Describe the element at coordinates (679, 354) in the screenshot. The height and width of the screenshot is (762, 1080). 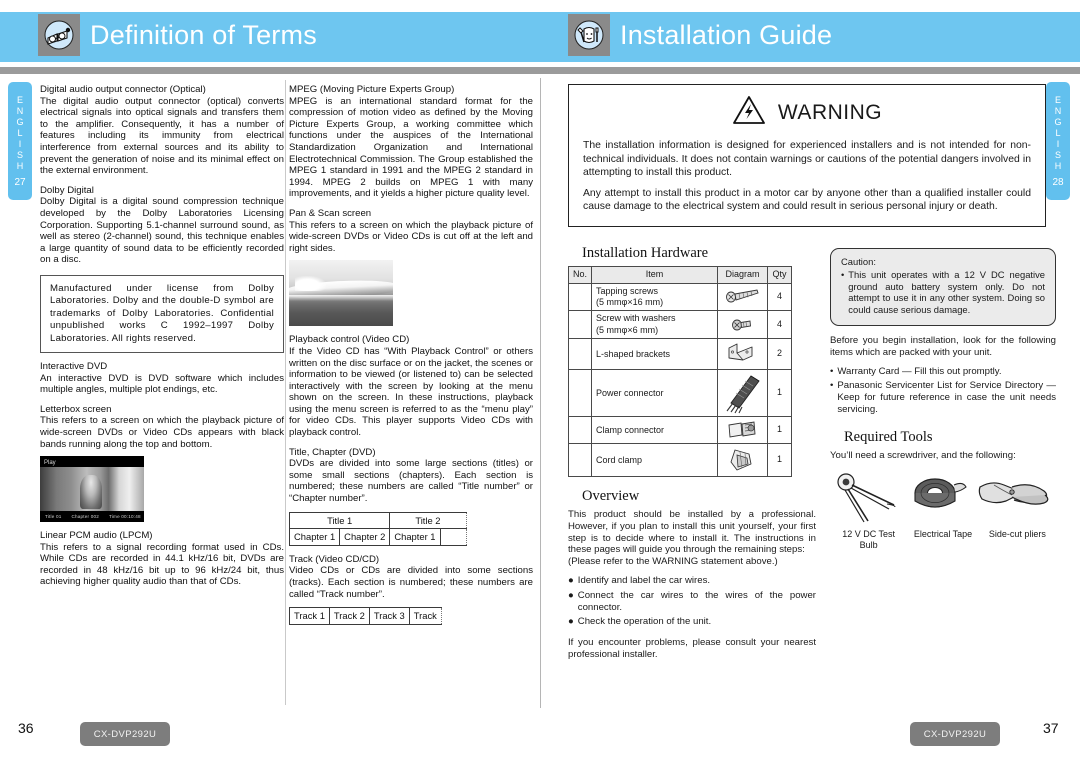
I see `table-row: L-shaped brackets 2` at that location.